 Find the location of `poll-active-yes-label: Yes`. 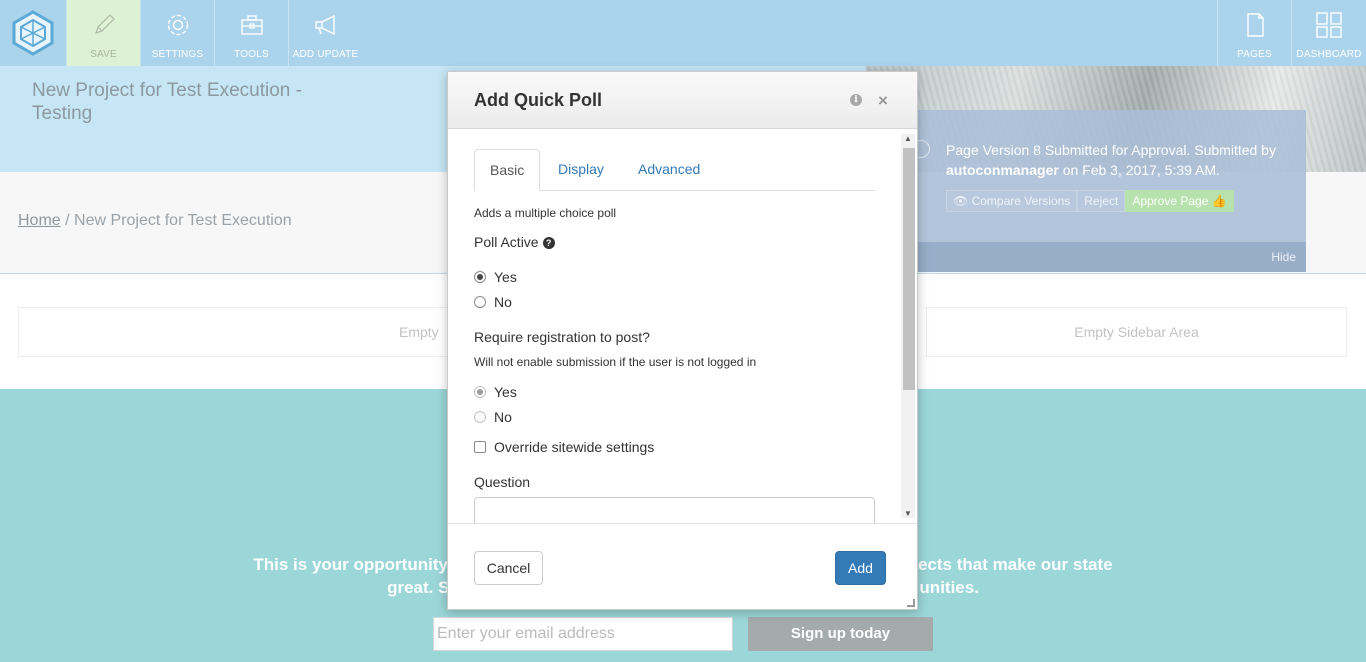

poll-active-yes-label: Yes is located at coordinates (505, 277).